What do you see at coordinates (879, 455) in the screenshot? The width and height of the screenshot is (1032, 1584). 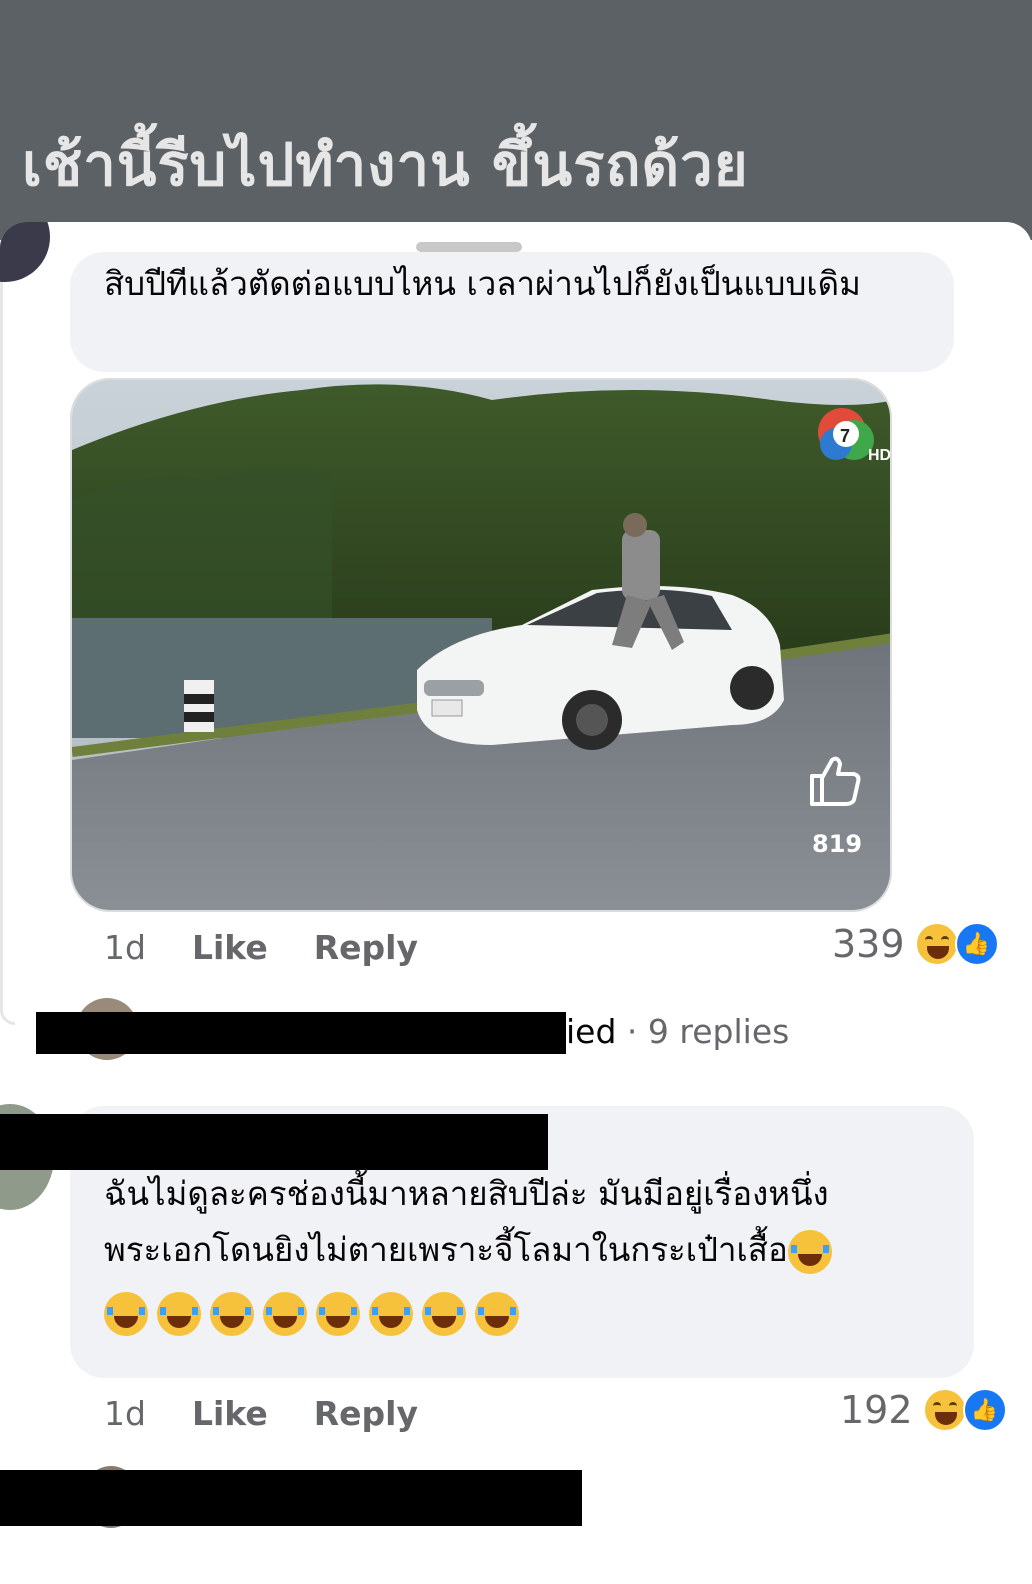 I see `svg-text: HD` at bounding box center [879, 455].